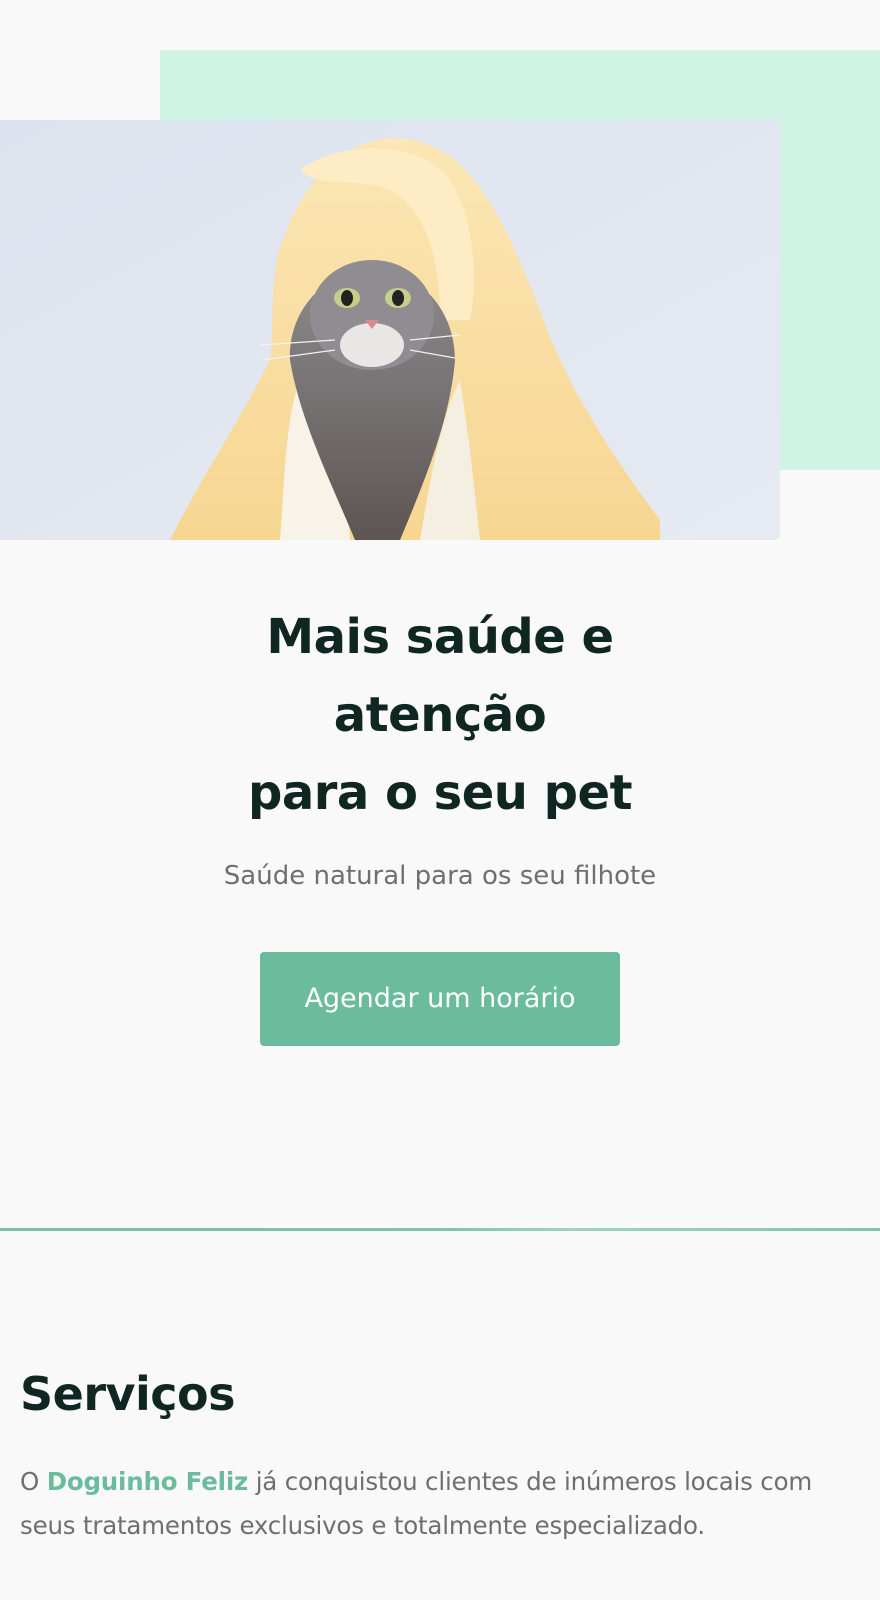 Image resolution: width=880 pixels, height=1600 pixels. Describe the element at coordinates (440, 637) in the screenshot. I see `hero-title-line-1: Mais saúde e` at that location.